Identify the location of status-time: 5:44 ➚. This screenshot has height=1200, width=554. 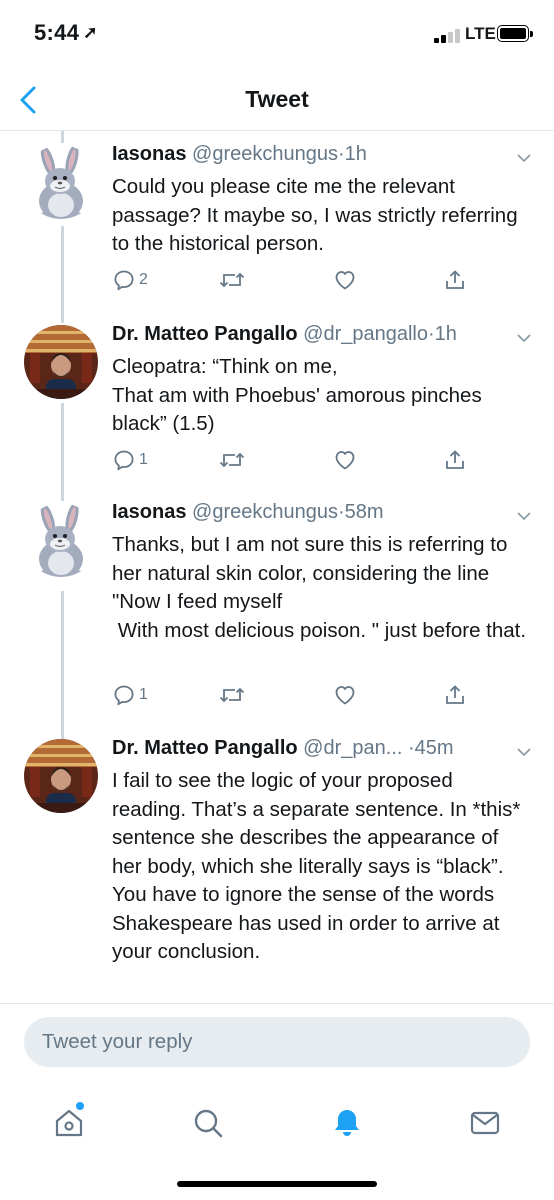
(66, 33).